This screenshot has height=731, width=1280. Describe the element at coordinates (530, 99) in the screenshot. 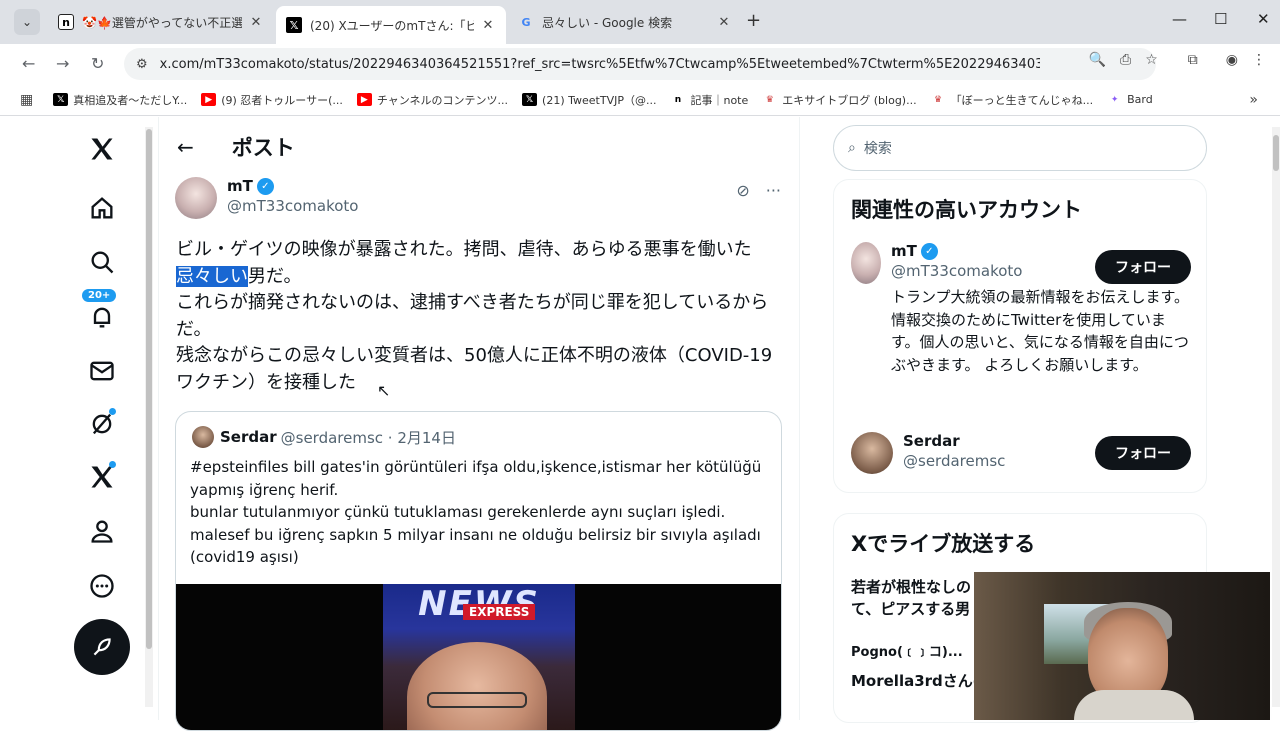

I see `x-icon: 𝕏` at that location.